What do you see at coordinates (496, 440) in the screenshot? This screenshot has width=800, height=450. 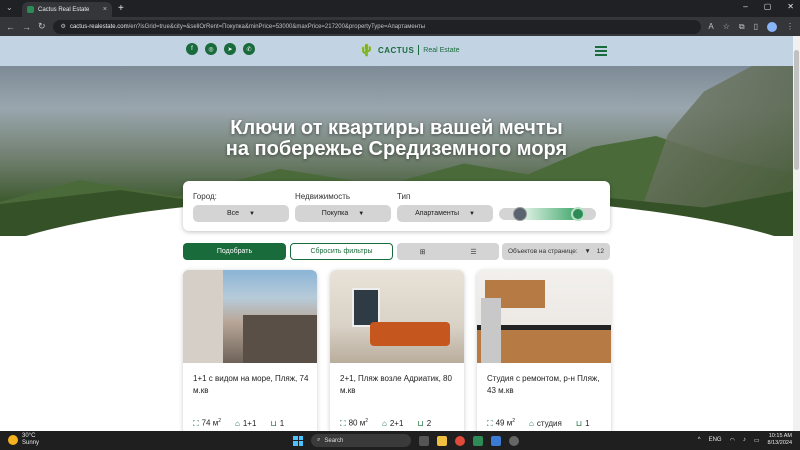 I see `vscode-icon` at bounding box center [496, 440].